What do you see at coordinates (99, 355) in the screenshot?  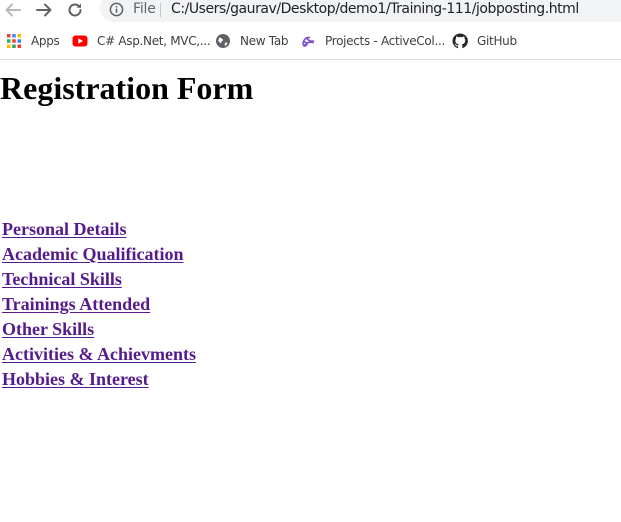 I see `link-activities-achievements: Activities & Achievments` at bounding box center [99, 355].